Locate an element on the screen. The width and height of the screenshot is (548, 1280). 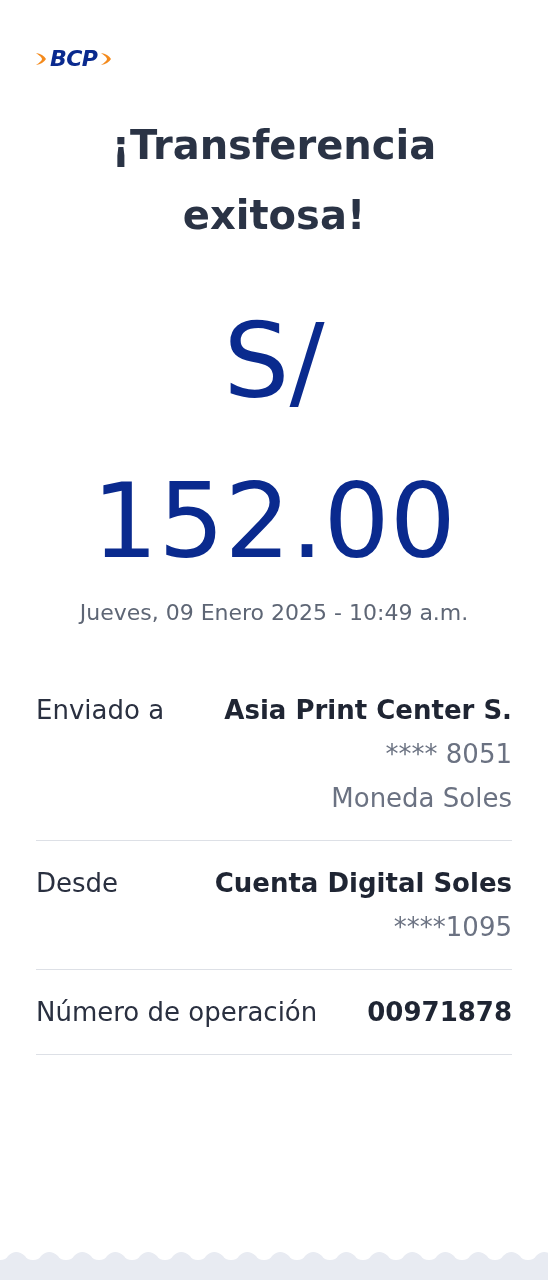
detail-value: 00971878 is located at coordinates (439, 1012).